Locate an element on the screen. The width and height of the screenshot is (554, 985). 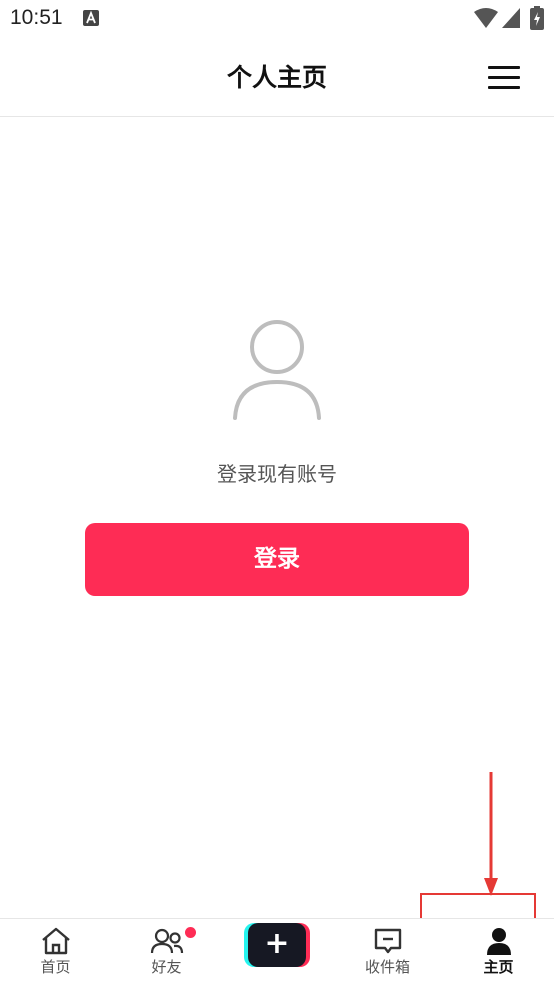
inbox-icon is located at coordinates (388, 943).